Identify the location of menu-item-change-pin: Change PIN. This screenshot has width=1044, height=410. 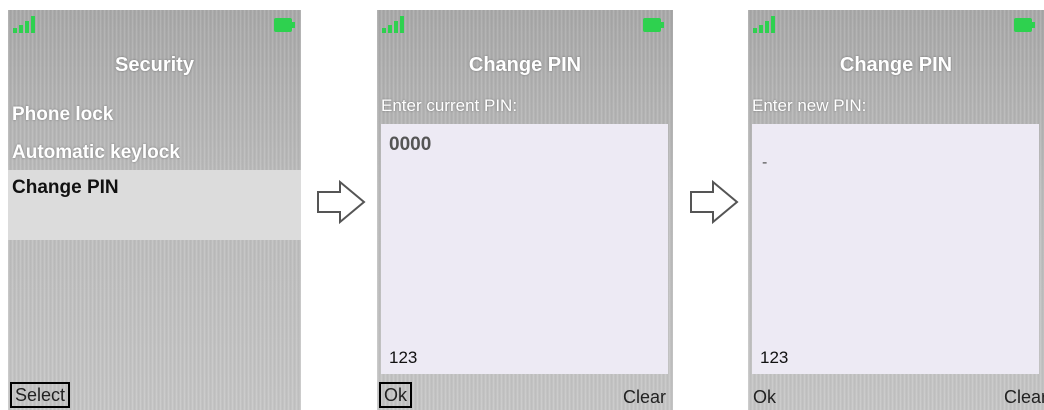
(154, 205).